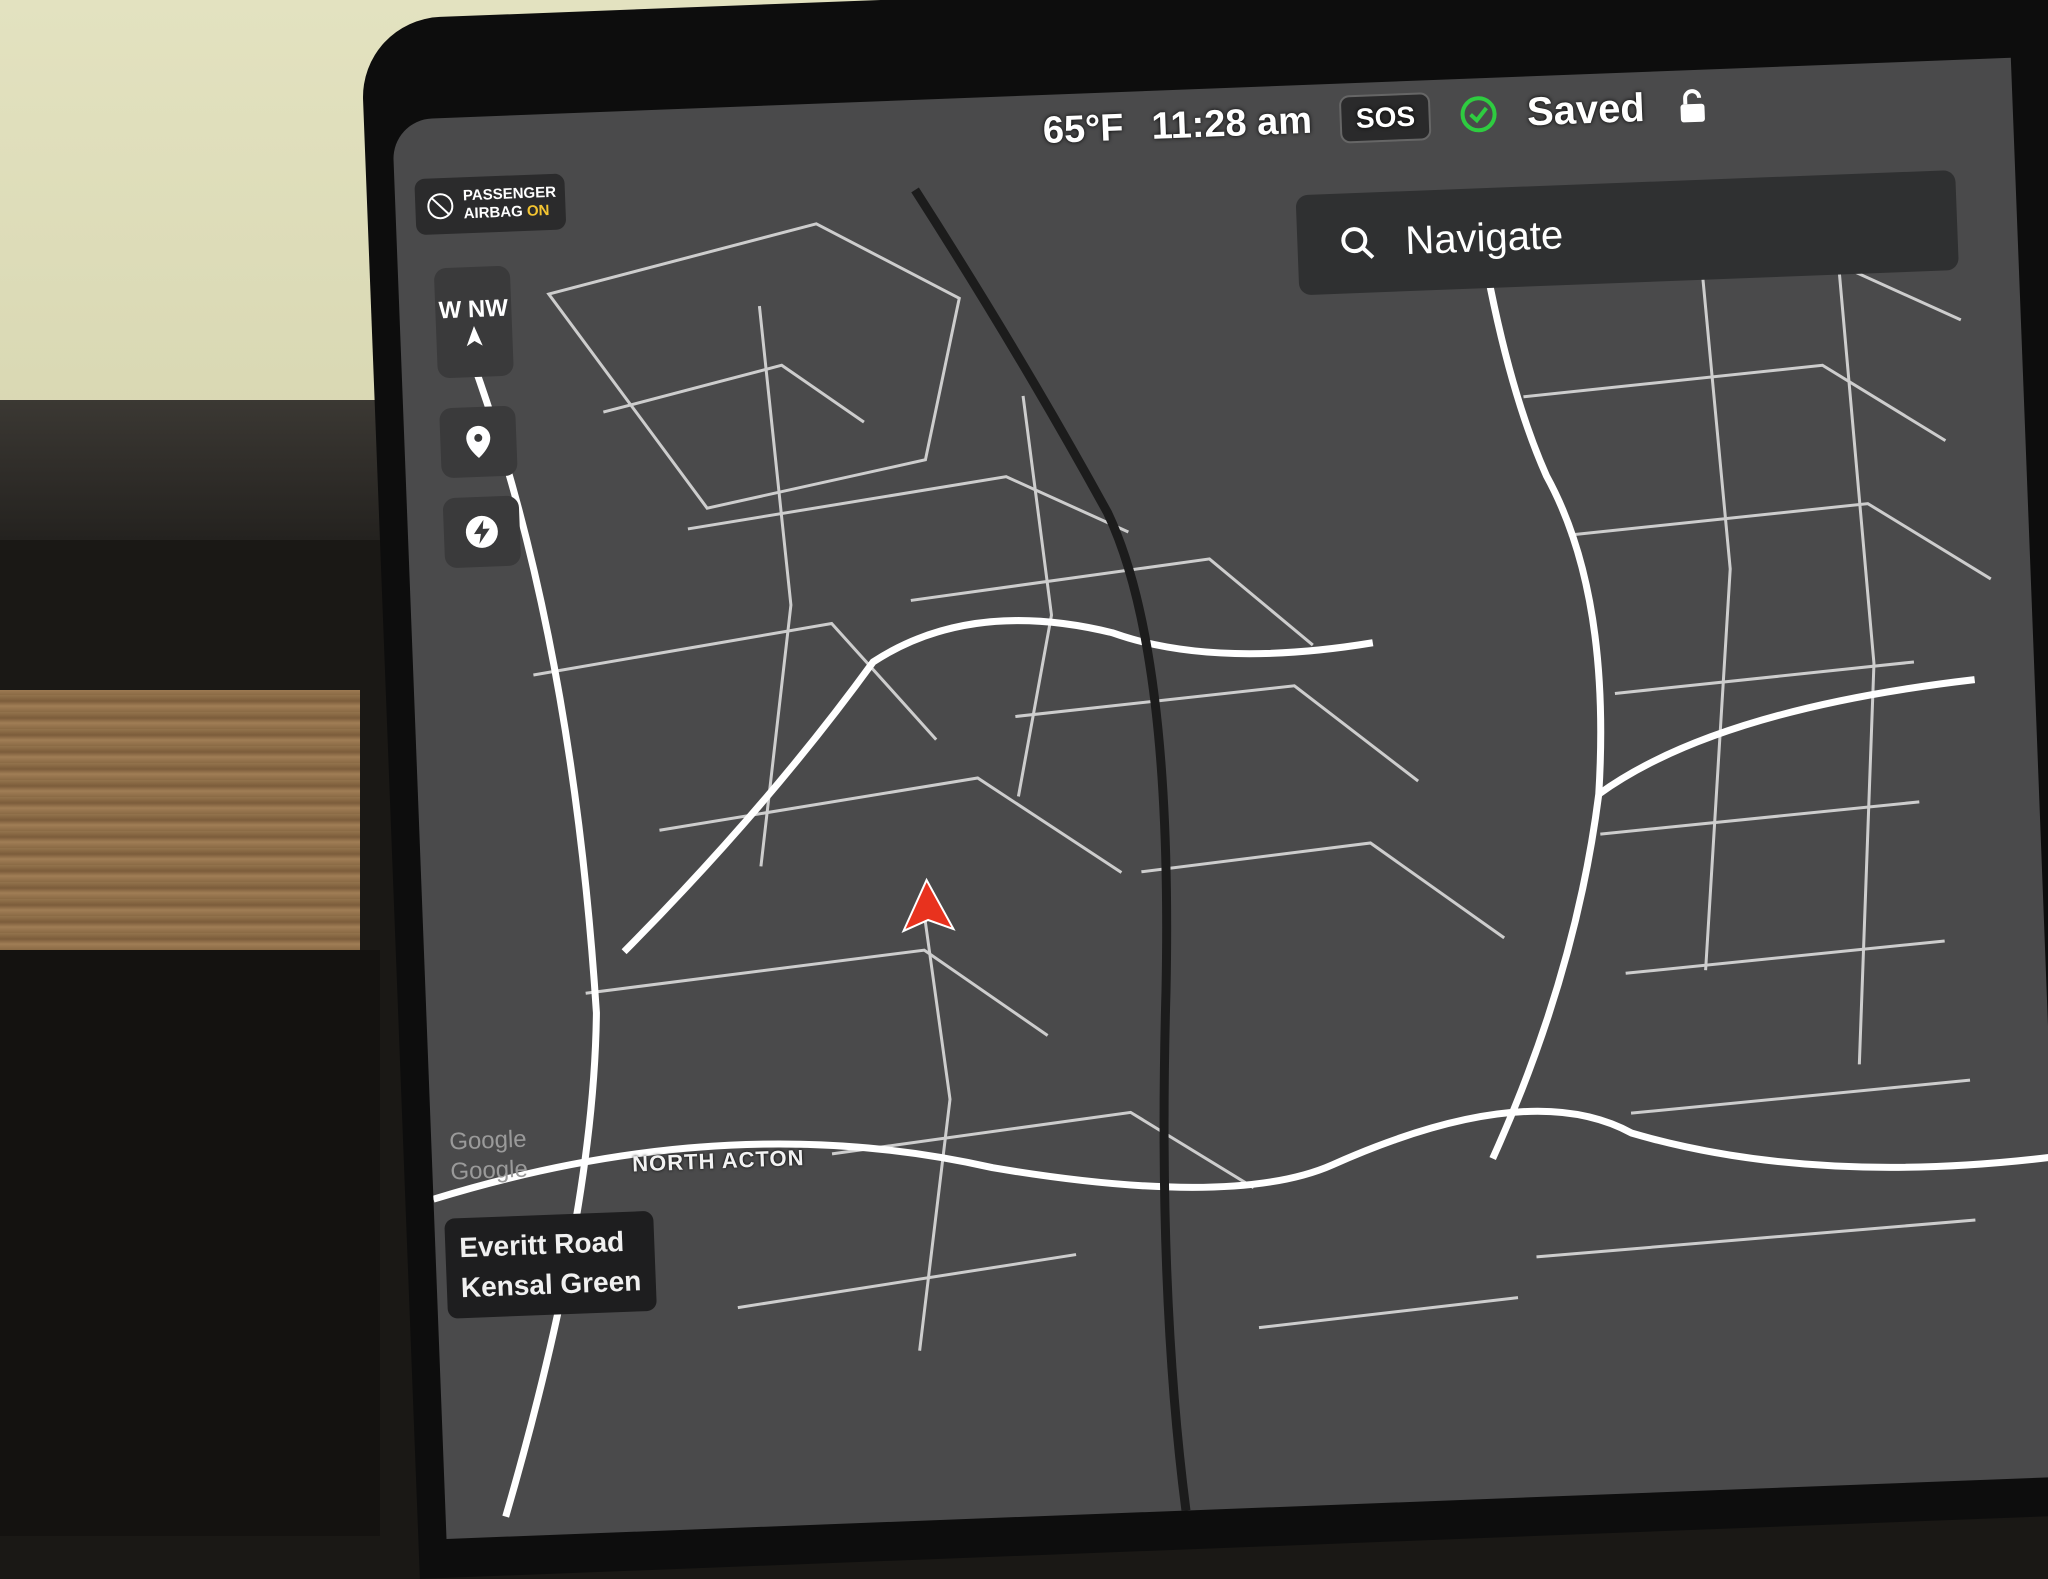  What do you see at coordinates (1585, 109) in the screenshot?
I see `saved-label: Saved` at bounding box center [1585, 109].